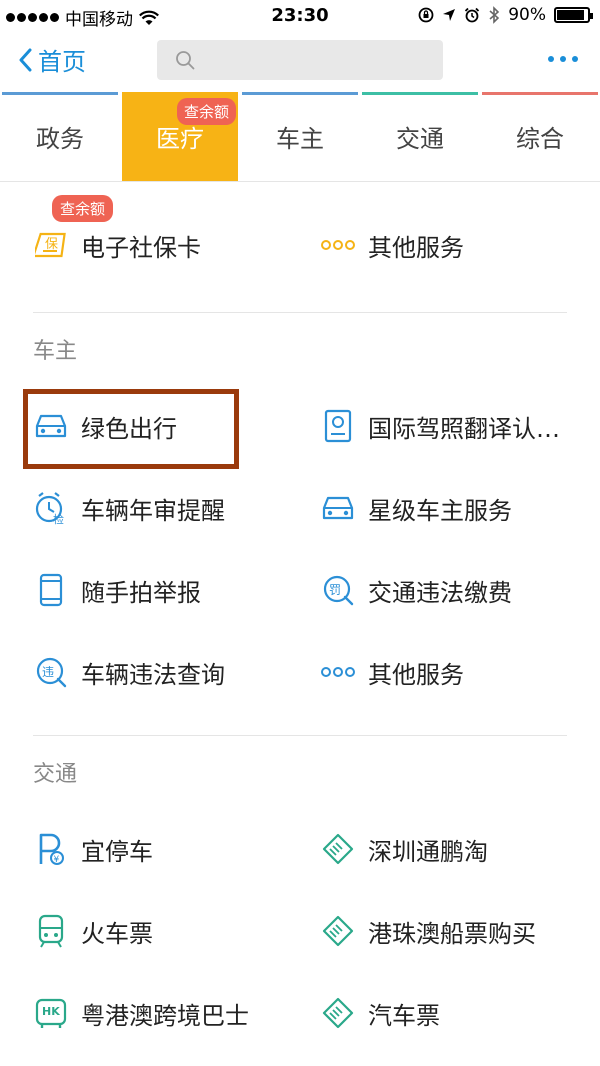 The height and width of the screenshot is (1066, 600). I want to click on highlight-box, so click(131, 429).